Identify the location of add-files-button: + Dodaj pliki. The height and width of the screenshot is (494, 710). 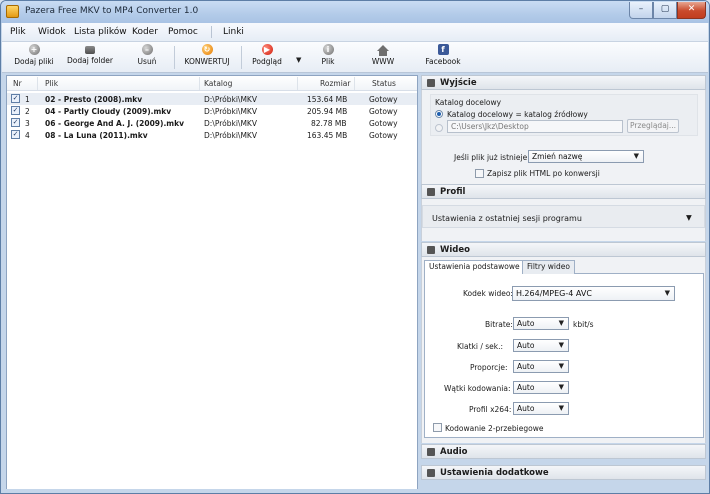
(34, 57).